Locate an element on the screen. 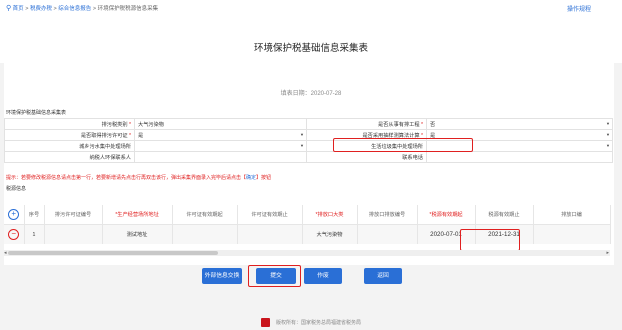 The height and width of the screenshot is (330, 622). breadcrumb-item-current: 环境保护税税源信息采集 is located at coordinates (128, 9).